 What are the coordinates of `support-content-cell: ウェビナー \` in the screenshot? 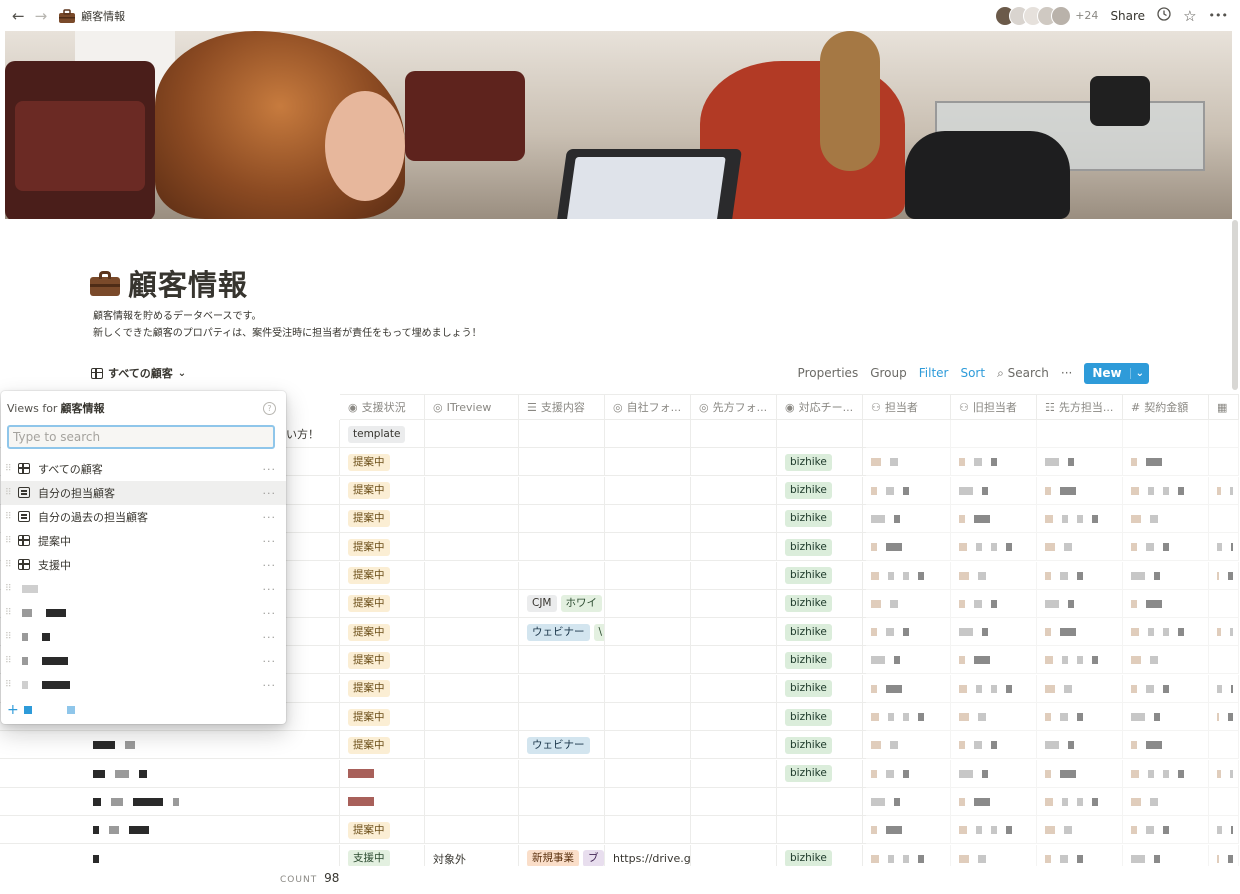 It's located at (562, 632).